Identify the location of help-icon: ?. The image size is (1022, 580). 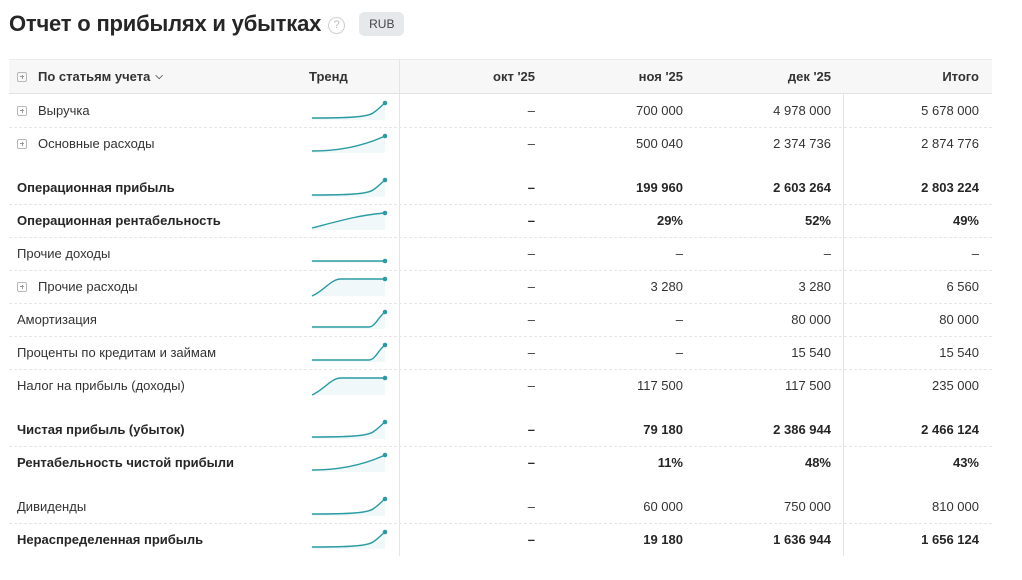
(337, 25).